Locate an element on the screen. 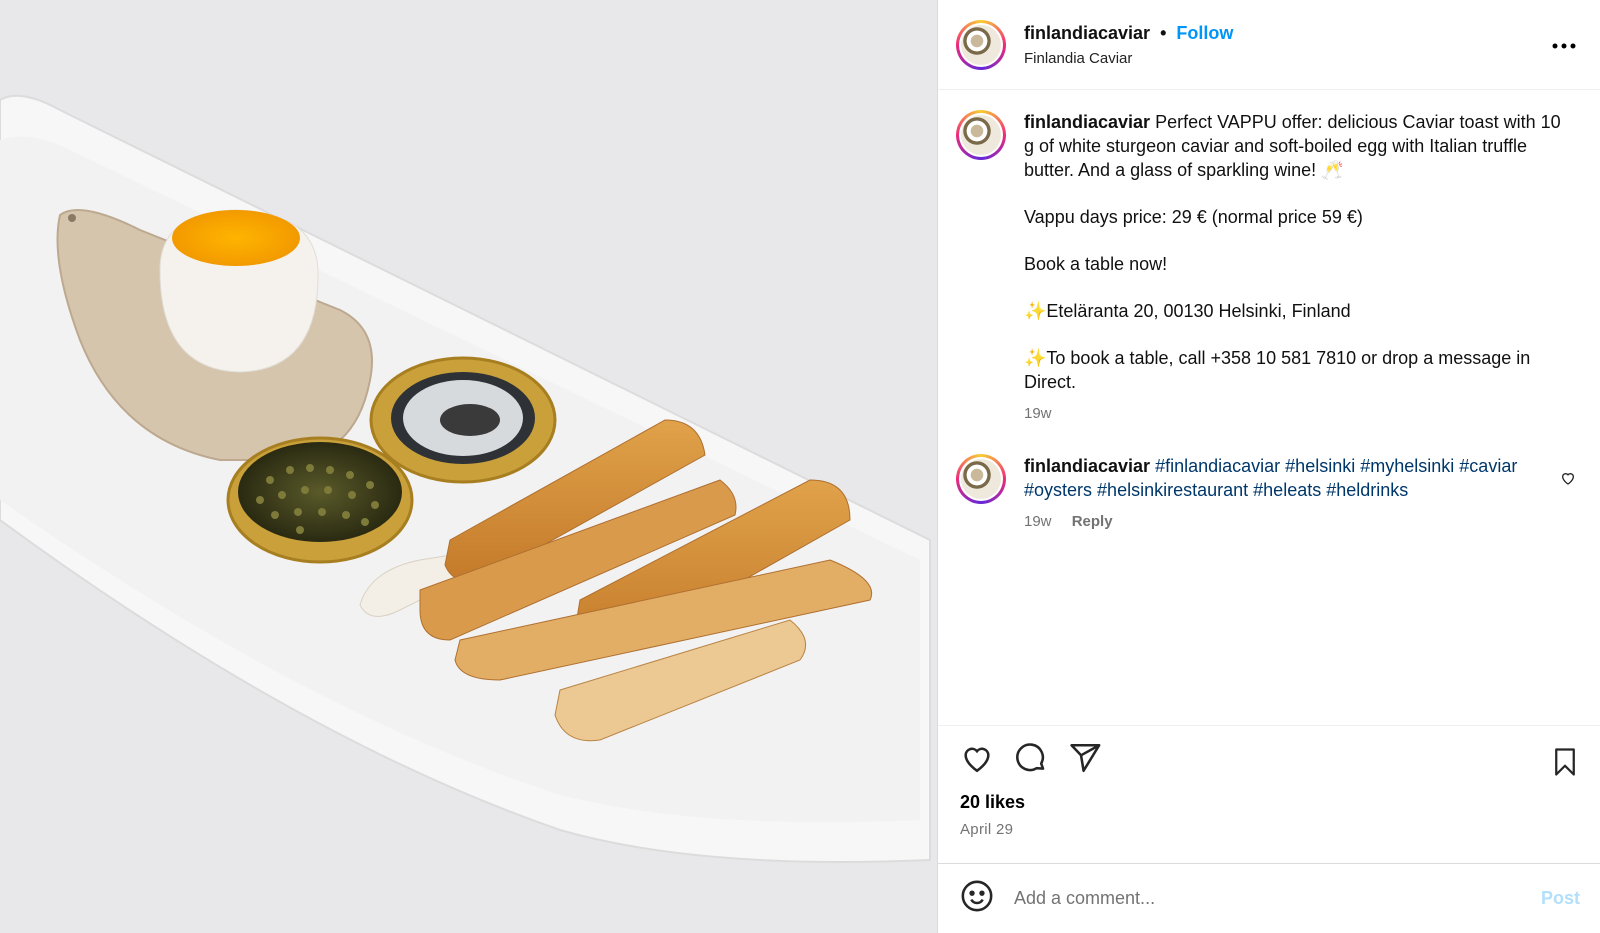 This screenshot has height=933, width=1600. bookmark-icon is located at coordinates (1565, 764).